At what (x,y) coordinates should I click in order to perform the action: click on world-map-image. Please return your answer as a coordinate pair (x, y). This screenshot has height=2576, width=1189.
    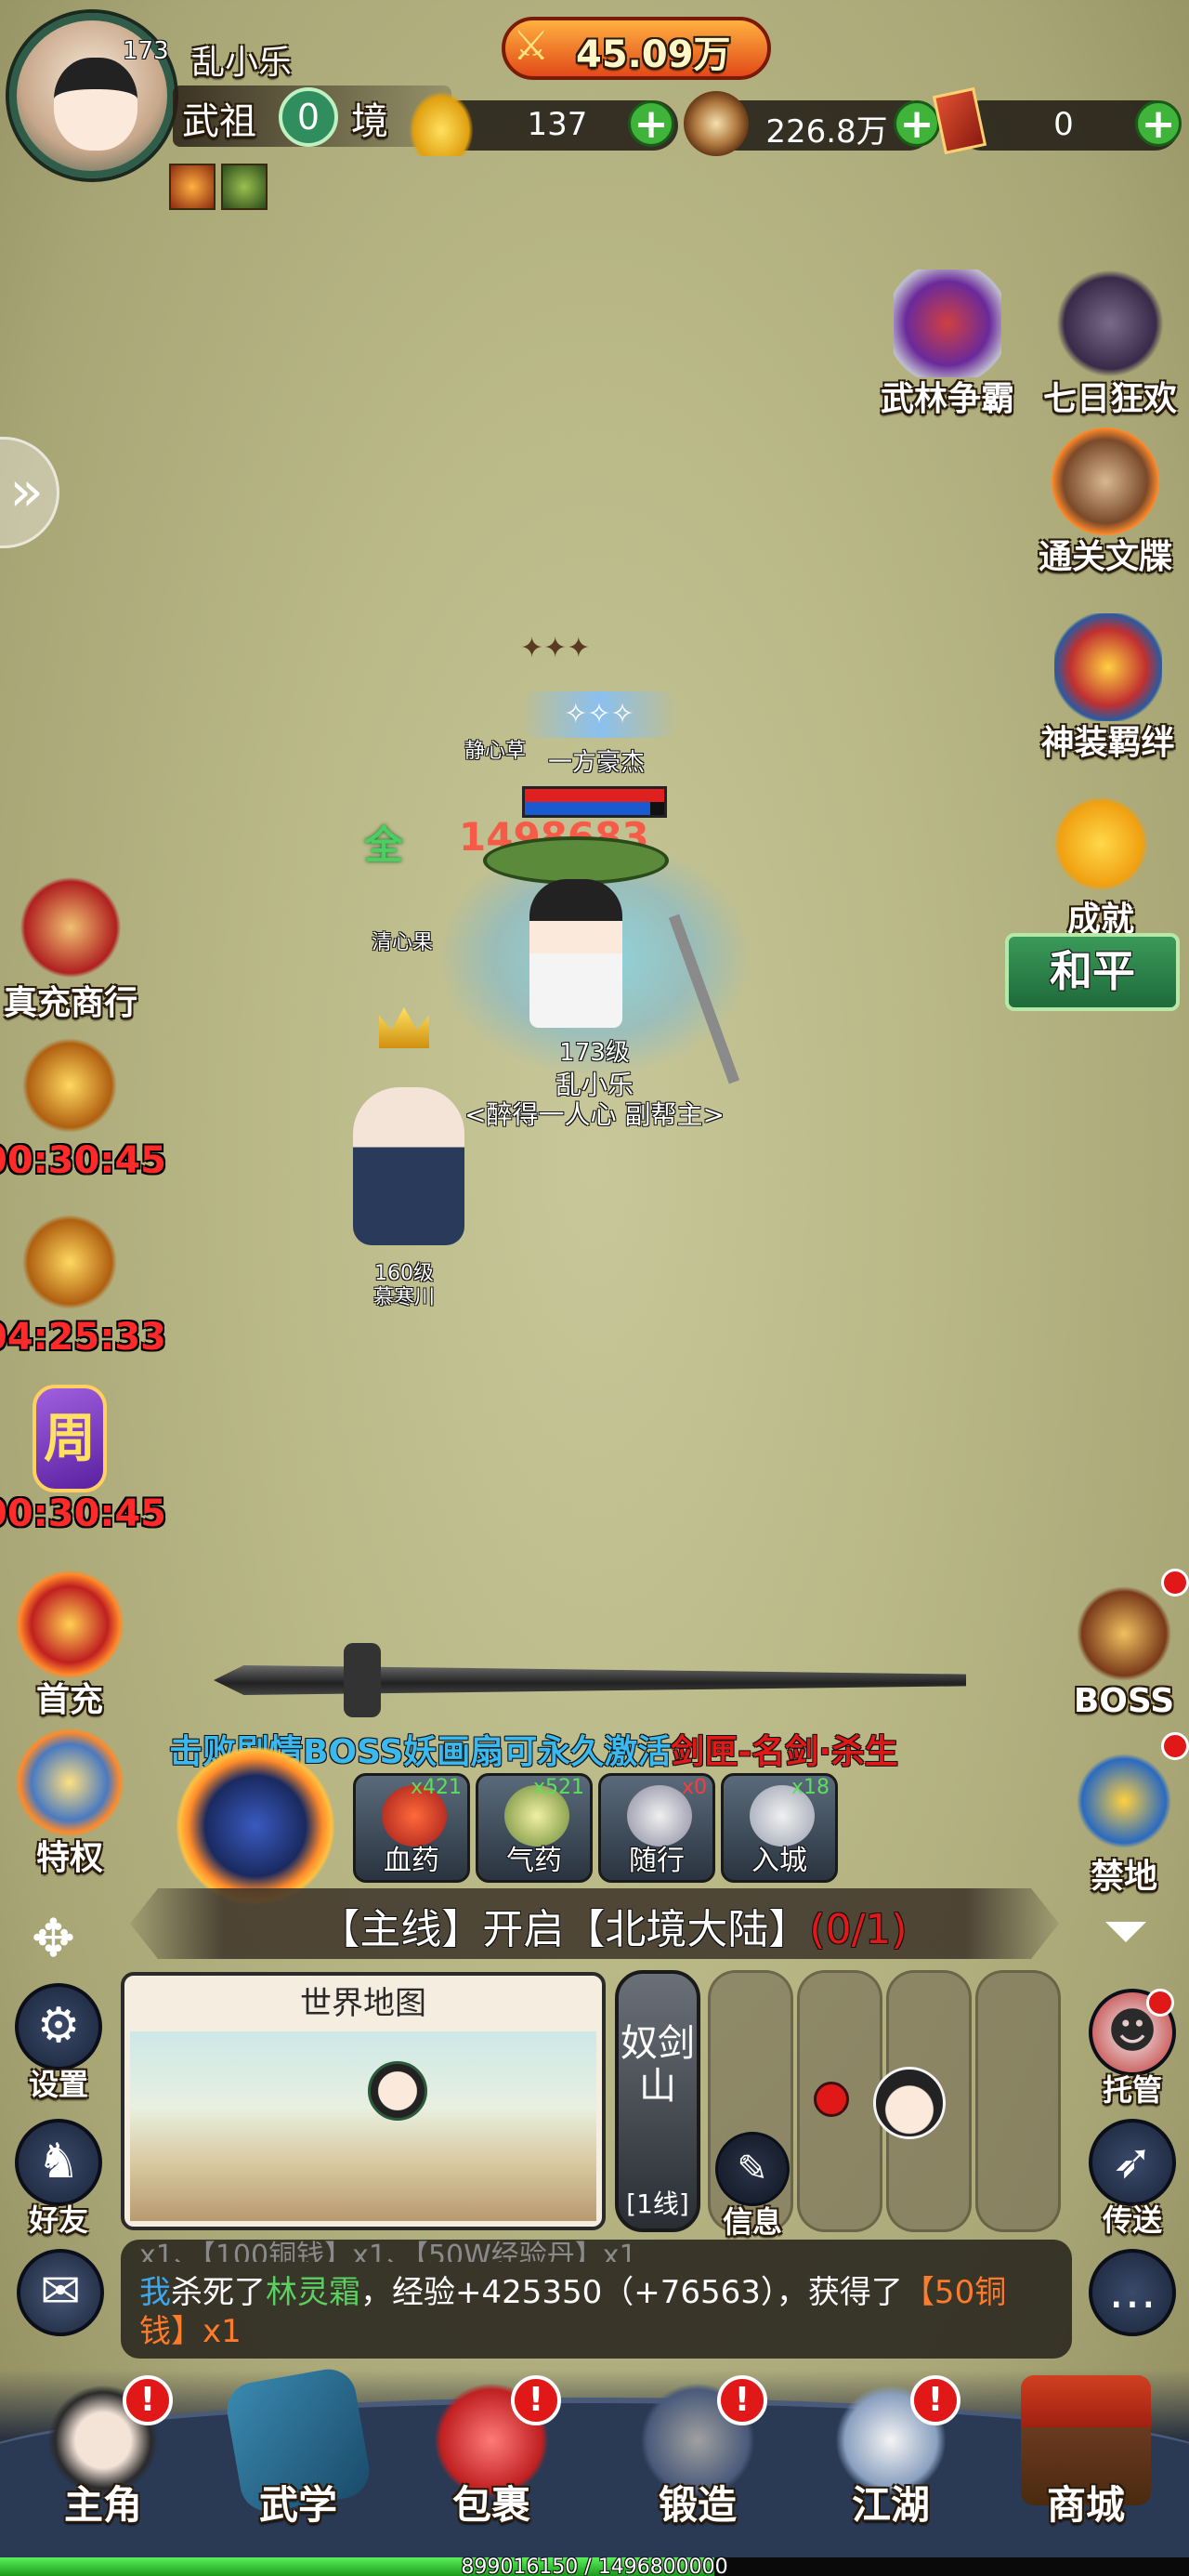
    Looking at the image, I should click on (363, 2126).